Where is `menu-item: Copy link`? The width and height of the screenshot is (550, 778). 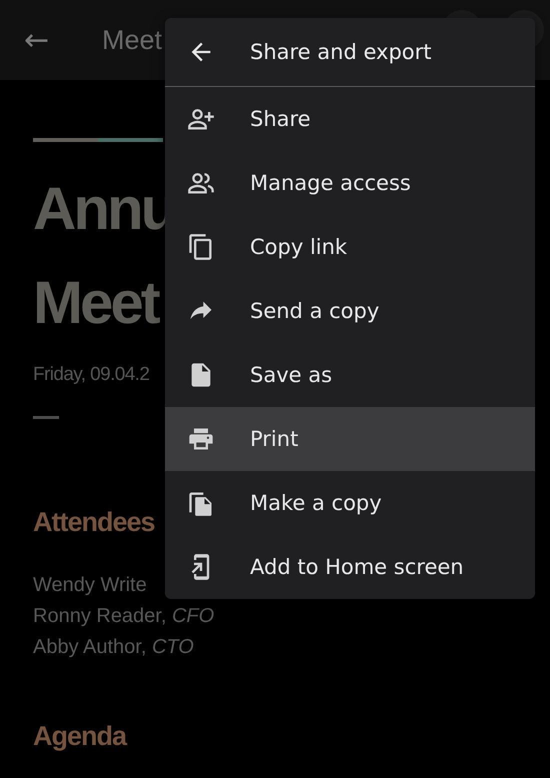
menu-item: Copy link is located at coordinates (350, 247).